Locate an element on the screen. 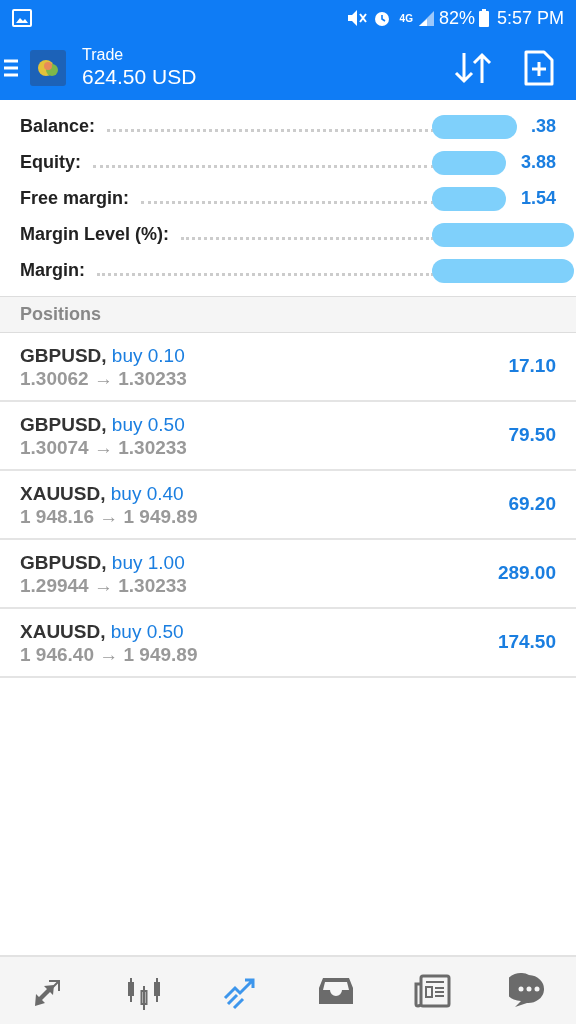 Image resolution: width=576 pixels, height=1024 pixels. clock: 5:57 PM is located at coordinates (530, 18).